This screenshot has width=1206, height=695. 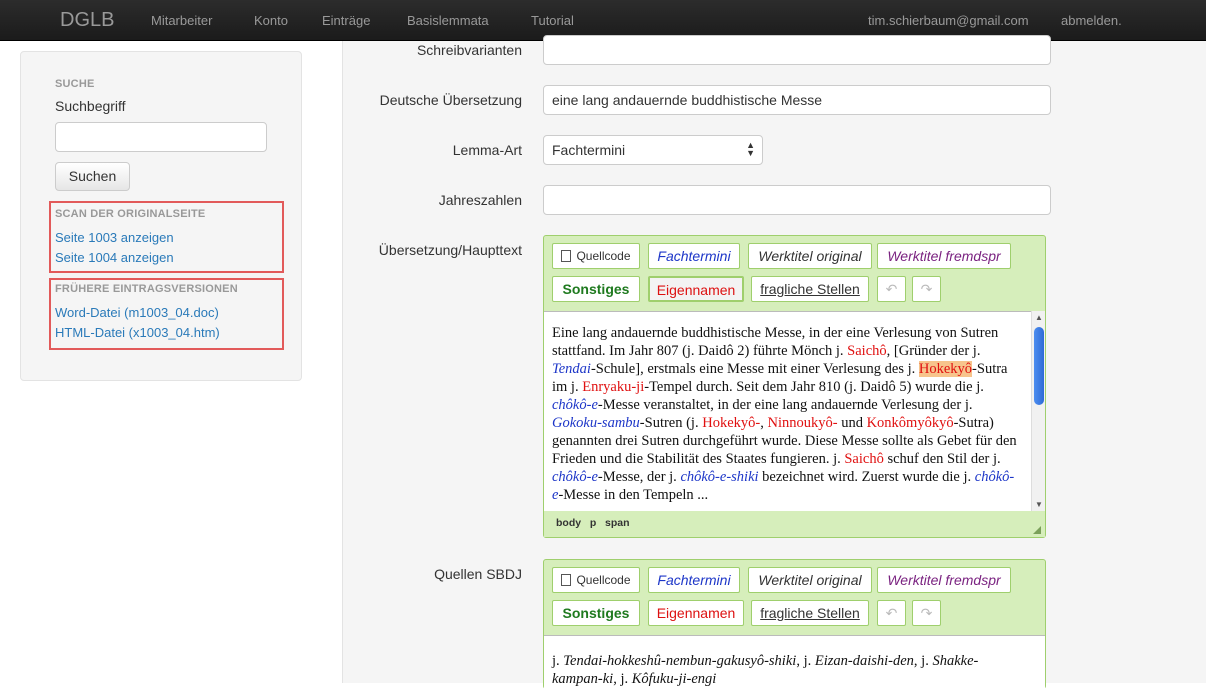 I want to click on selected-eigenname-text: Hokekyô, so click(x=945, y=369).